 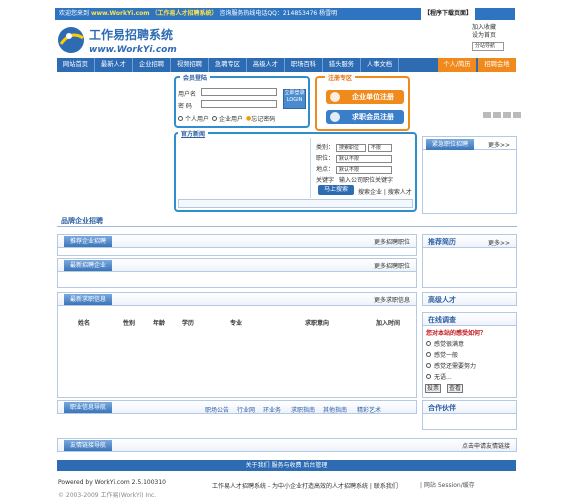 What do you see at coordinates (400, 192) in the screenshot?
I see `search-person-link: 搜索人才` at bounding box center [400, 192].